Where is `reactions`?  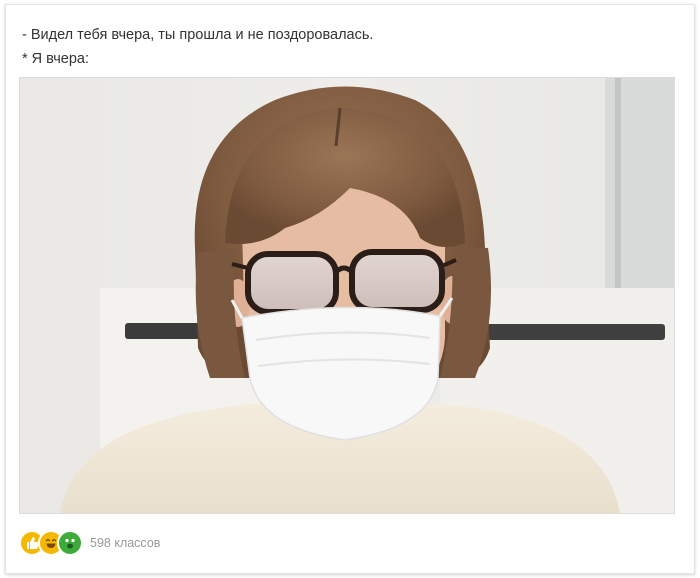
reactions is located at coordinates (51, 543).